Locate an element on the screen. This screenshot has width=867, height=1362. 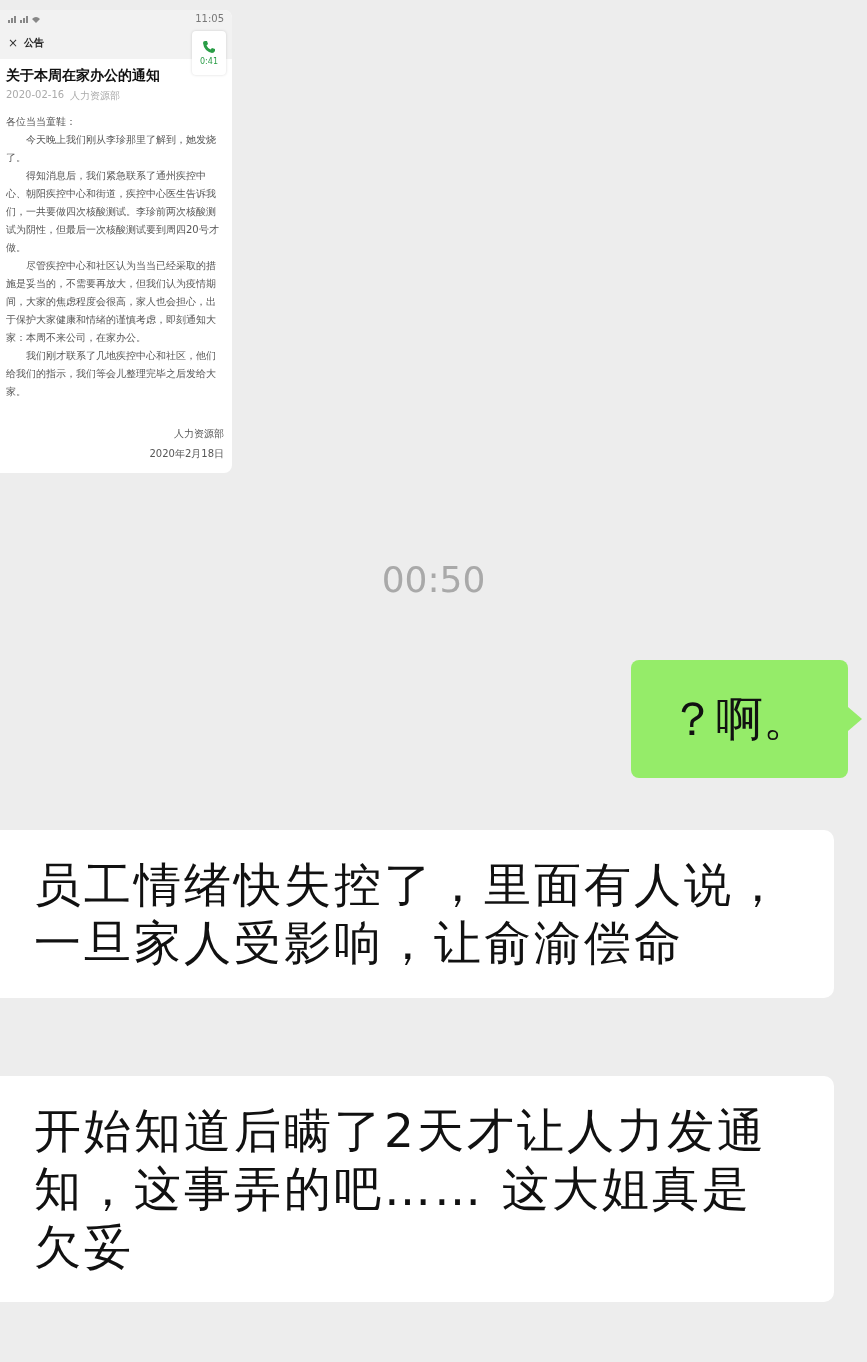
phone-icon is located at coordinates (209, 47).